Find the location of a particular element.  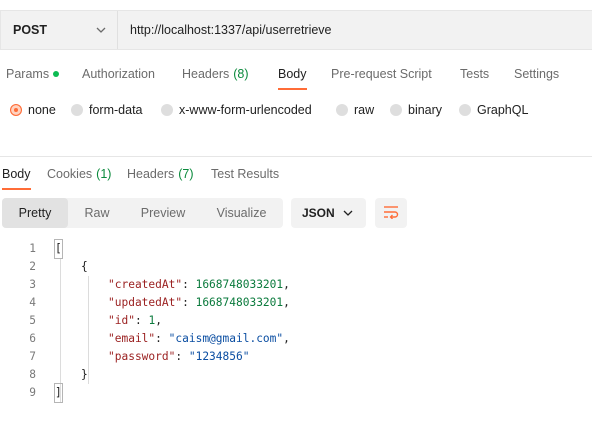

json-key: "updatedAt" is located at coordinates (145, 302).